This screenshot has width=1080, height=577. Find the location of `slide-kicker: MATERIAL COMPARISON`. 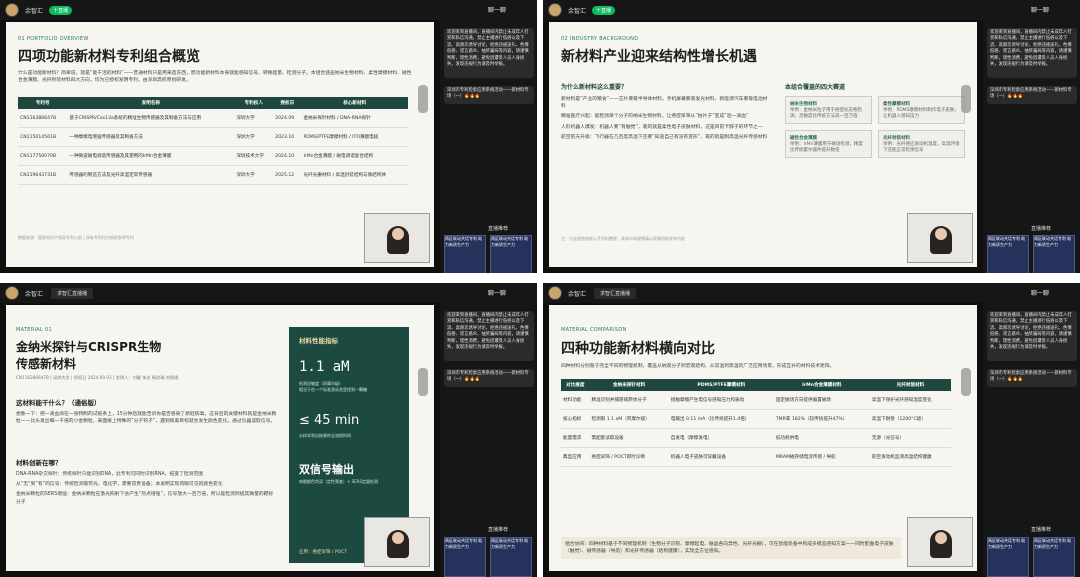

slide-kicker: MATERIAL COMPARISON is located at coordinates (594, 330).